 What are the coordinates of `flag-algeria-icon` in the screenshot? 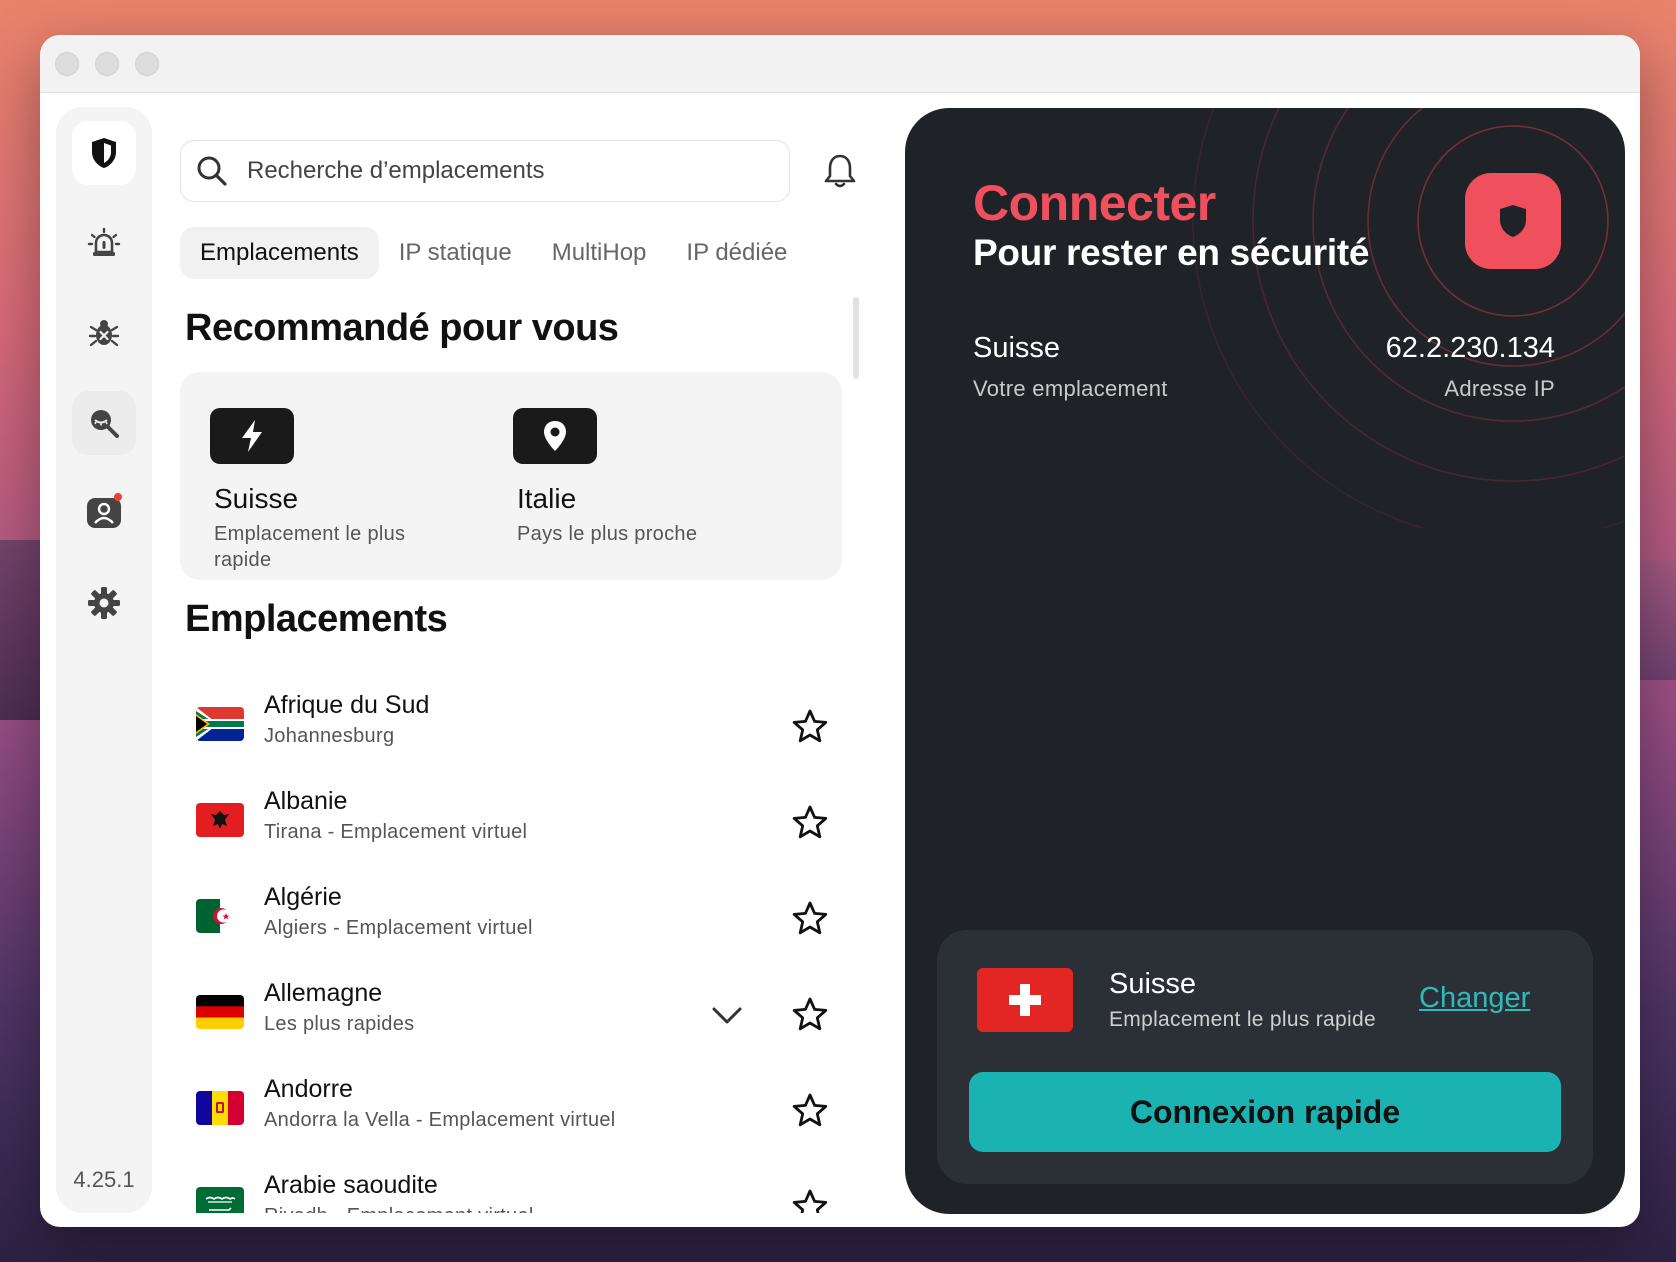 It's located at (220, 916).